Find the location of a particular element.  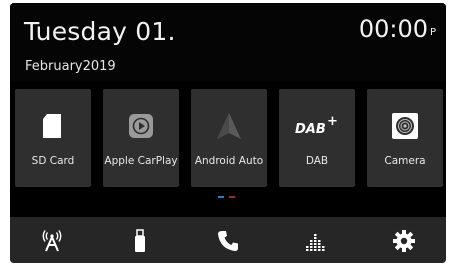

app-label: Apple CarPlay is located at coordinates (141, 161).